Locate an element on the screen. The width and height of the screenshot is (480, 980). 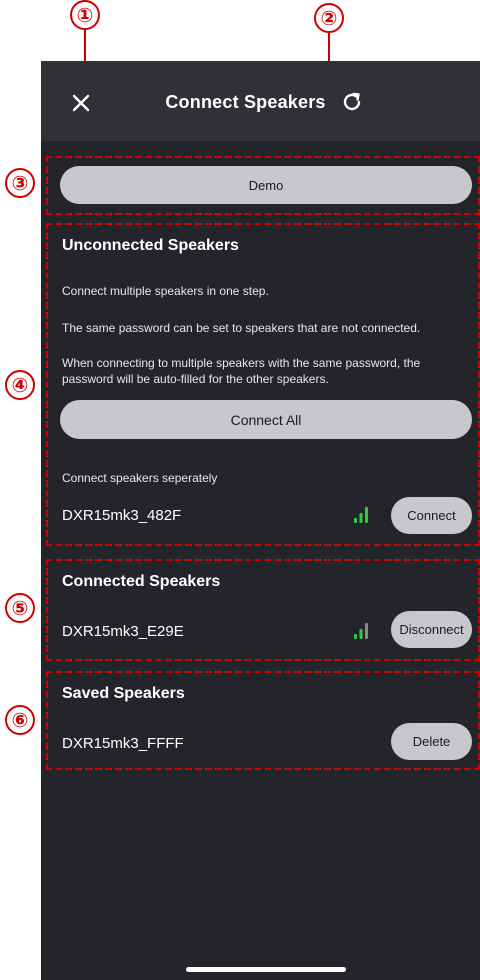
callout-1: ① is located at coordinates (85, 15).